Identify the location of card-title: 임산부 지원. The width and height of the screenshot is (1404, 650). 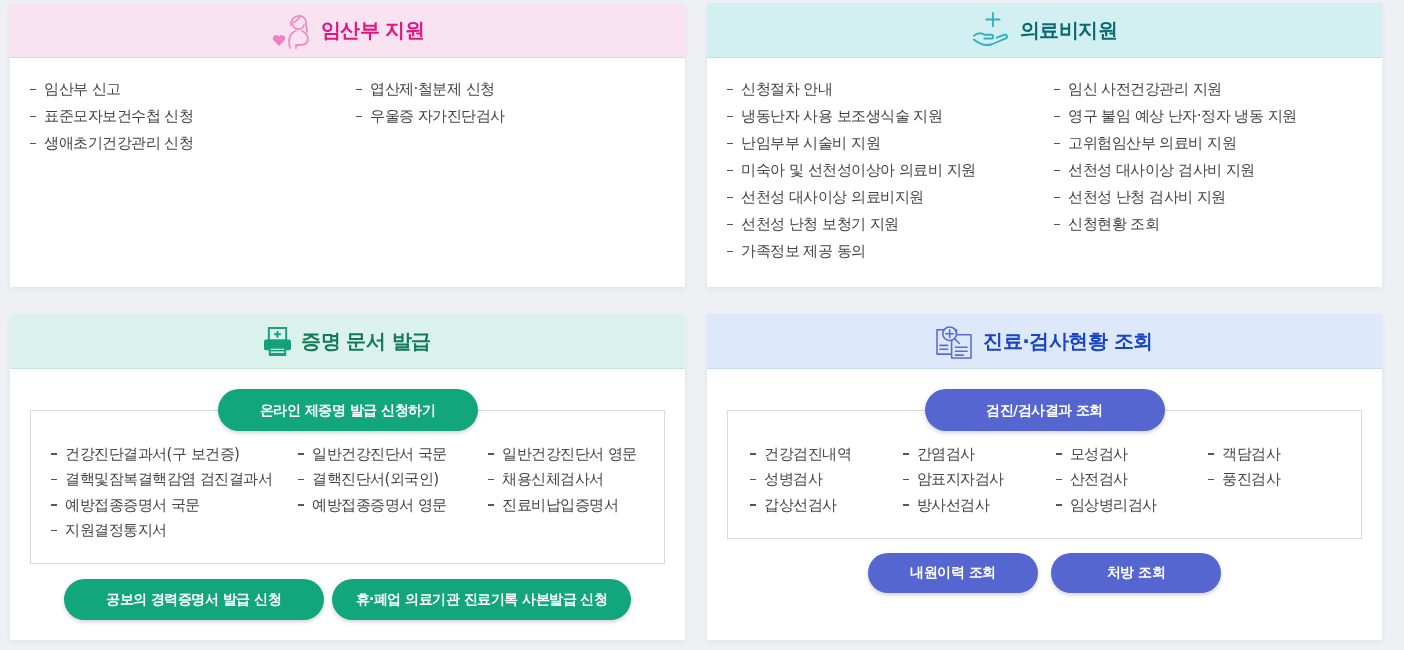
(372, 30).